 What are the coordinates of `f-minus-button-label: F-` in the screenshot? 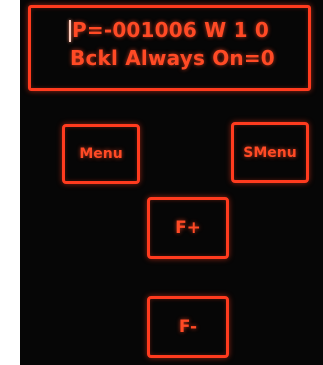 It's located at (188, 327).